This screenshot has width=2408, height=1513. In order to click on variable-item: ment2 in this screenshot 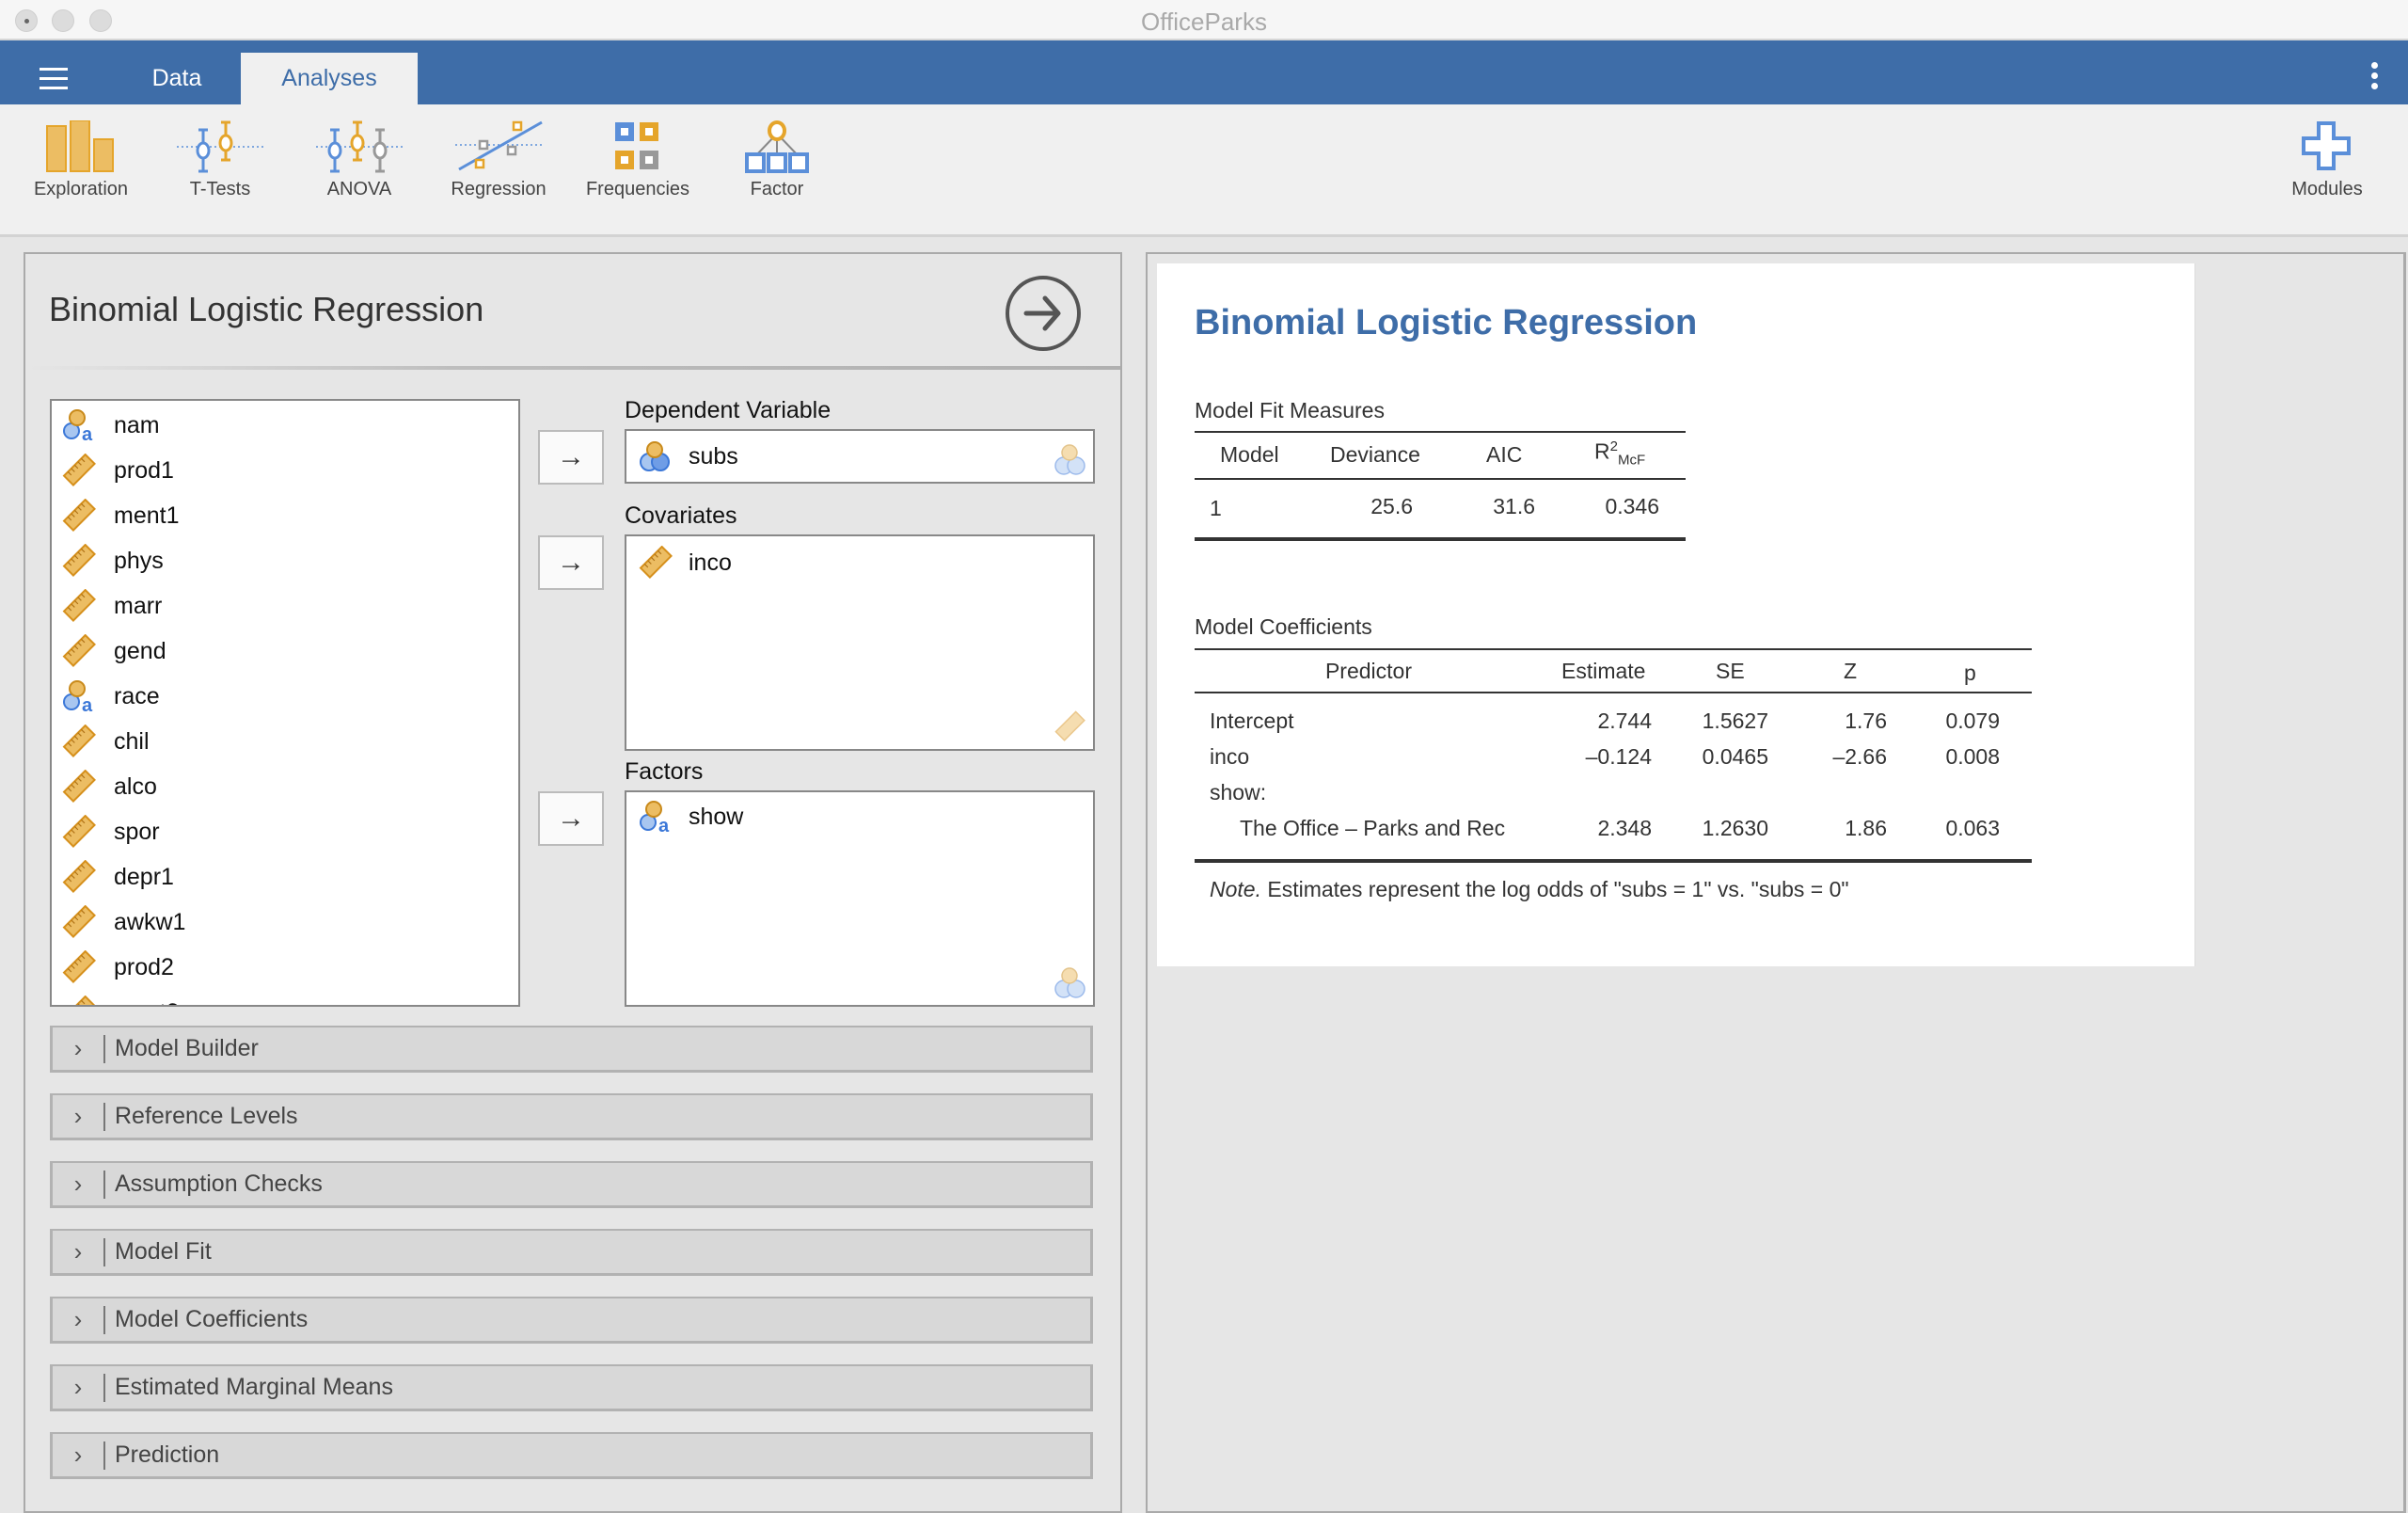, I will do `click(120, 998)`.